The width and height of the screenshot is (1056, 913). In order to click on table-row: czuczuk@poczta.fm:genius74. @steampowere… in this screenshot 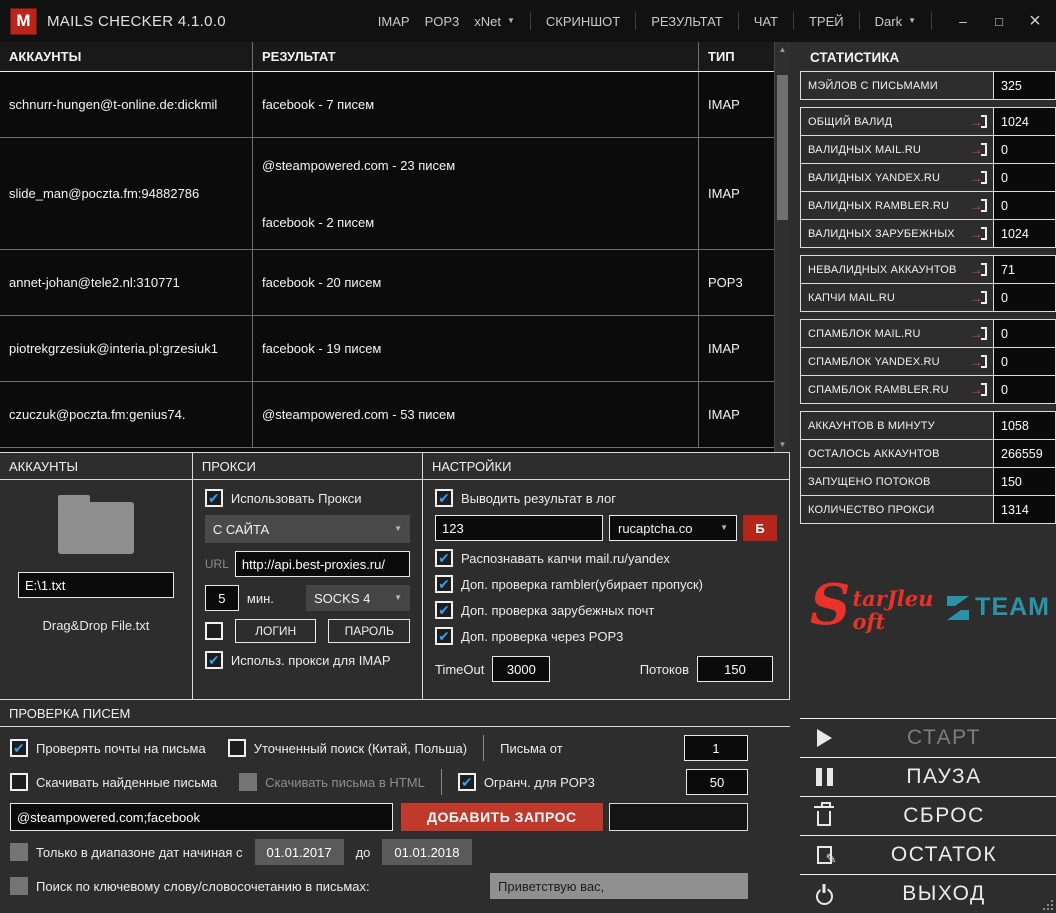, I will do `click(387, 415)`.